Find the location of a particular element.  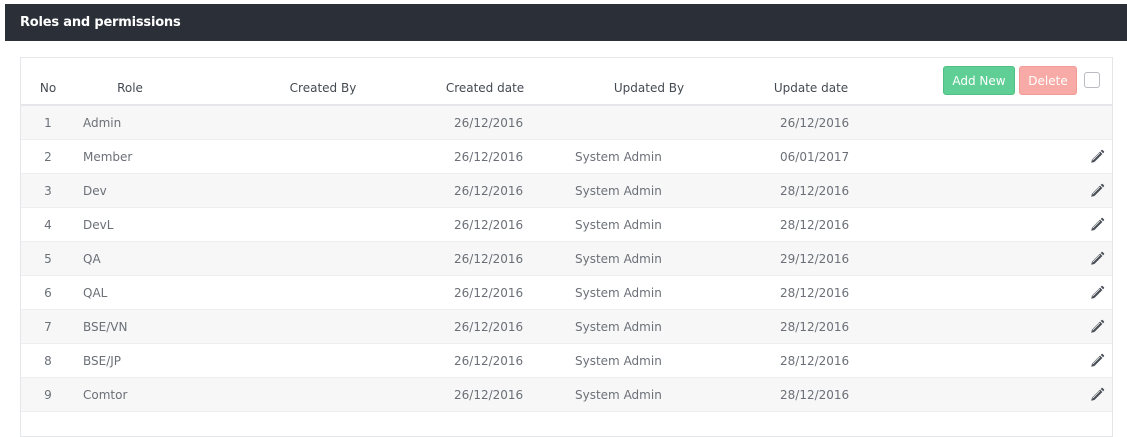

role-name: BSE/VN is located at coordinates (105, 327).